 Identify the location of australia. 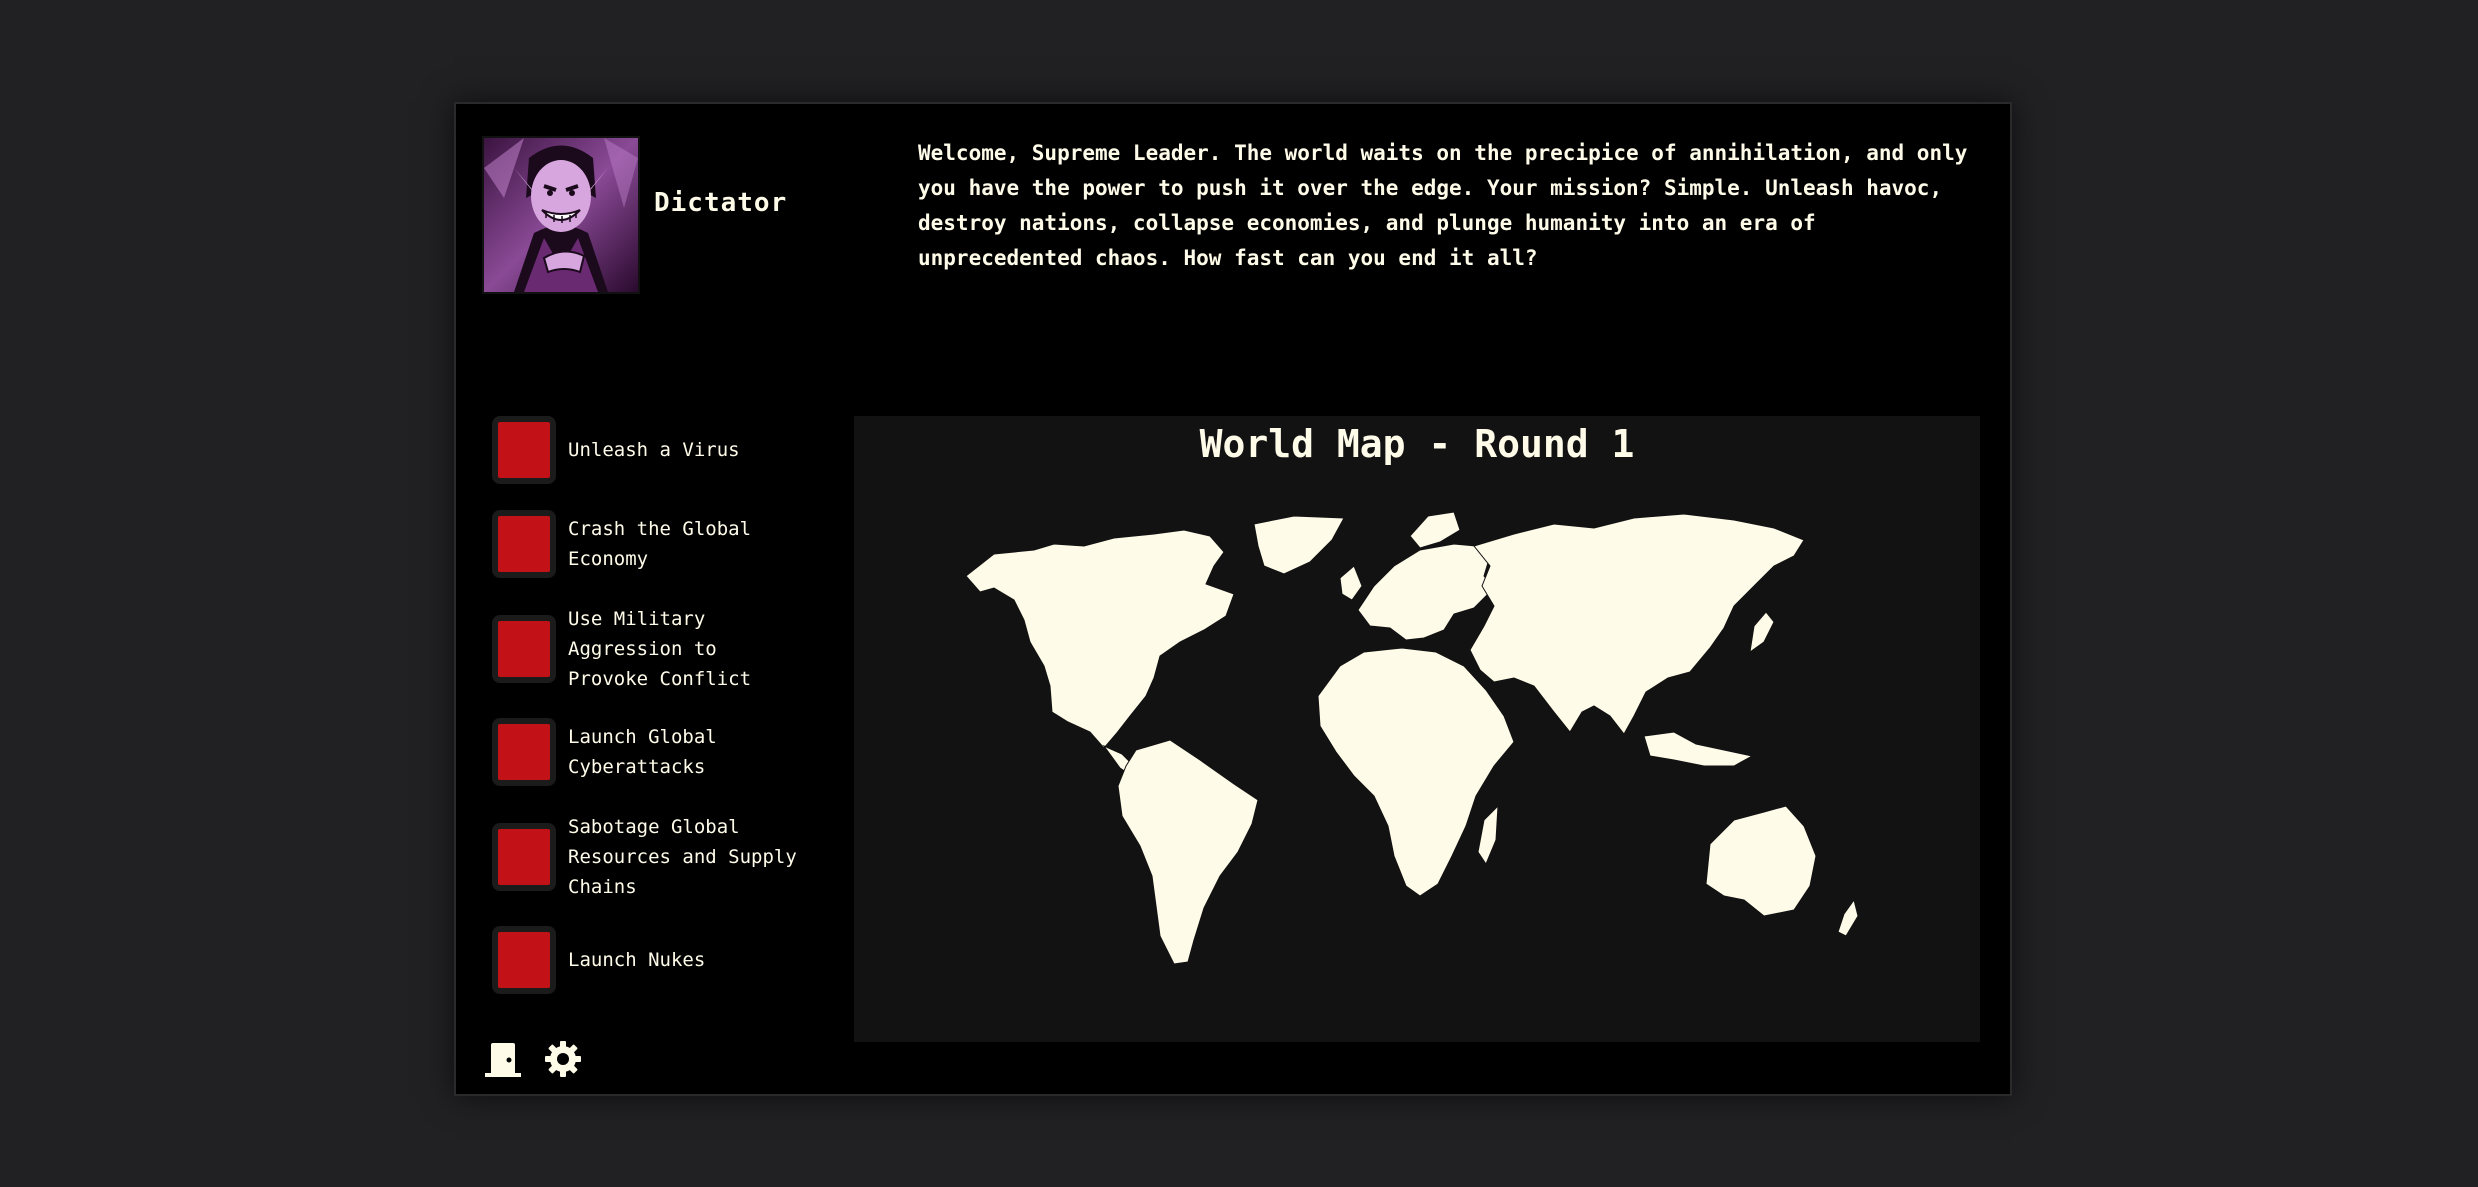
(1761, 861).